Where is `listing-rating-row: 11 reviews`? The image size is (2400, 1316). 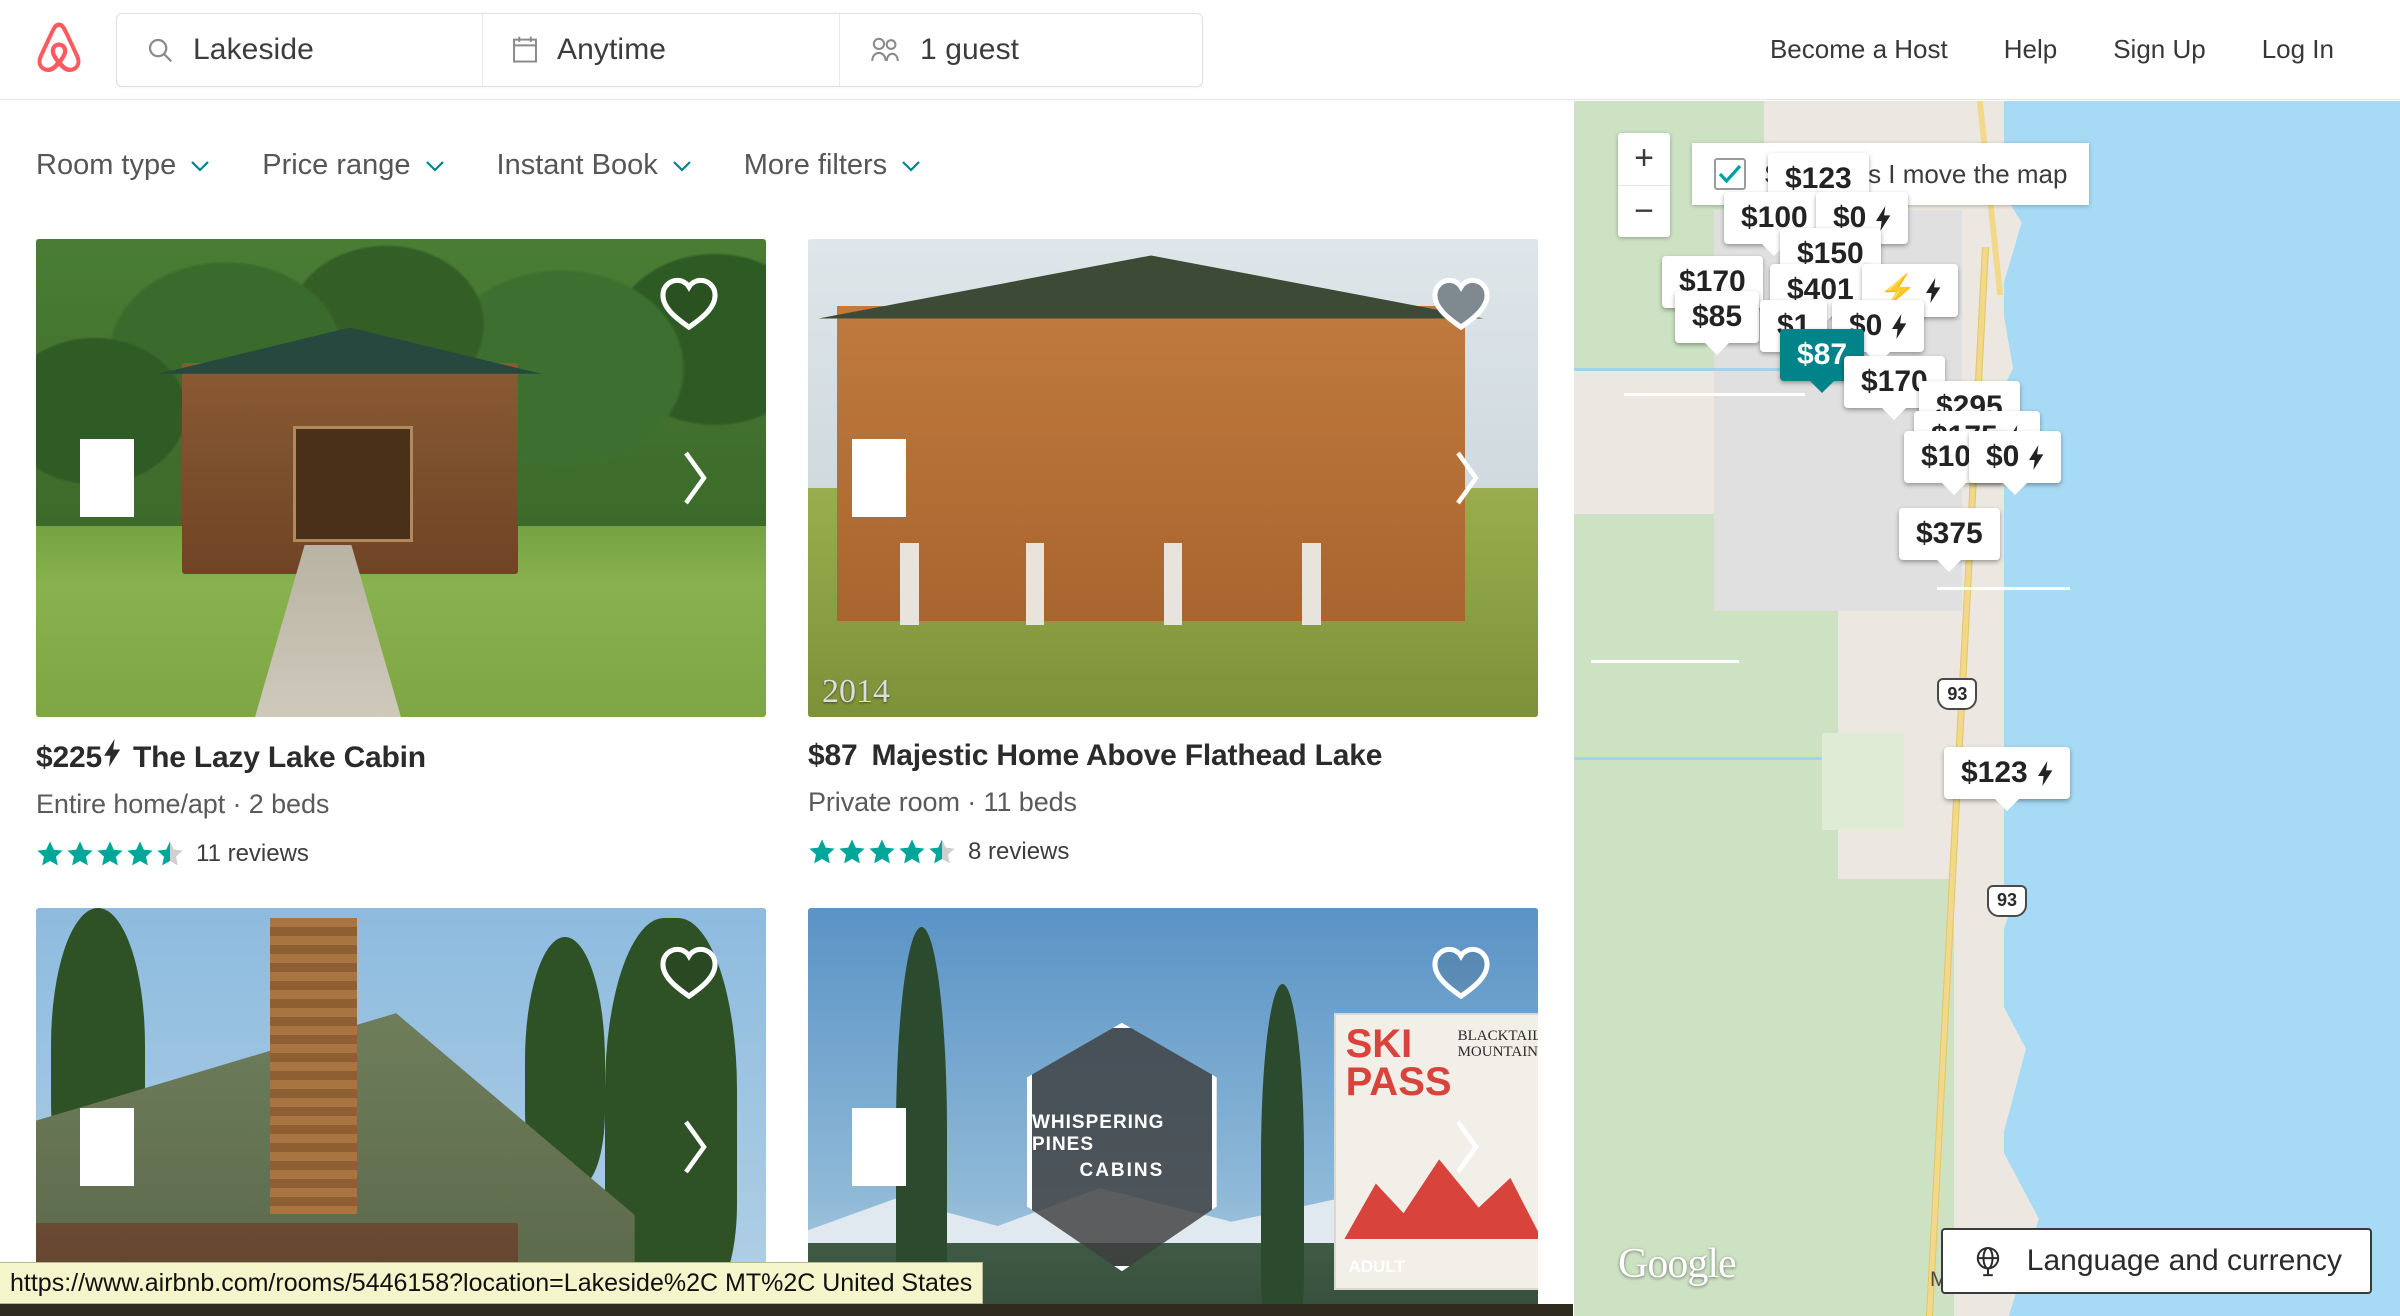
listing-rating-row: 11 reviews is located at coordinates (401, 854).